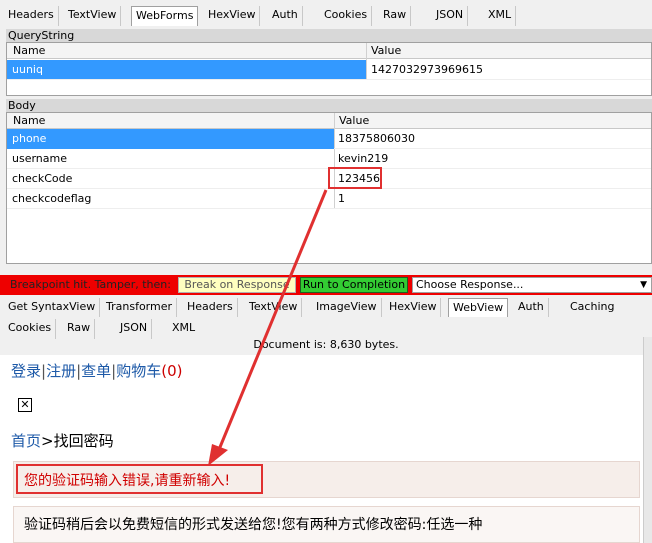 The height and width of the screenshot is (543, 652). What do you see at coordinates (268, 327) in the screenshot?
I see `annotation-arrow-icon` at bounding box center [268, 327].